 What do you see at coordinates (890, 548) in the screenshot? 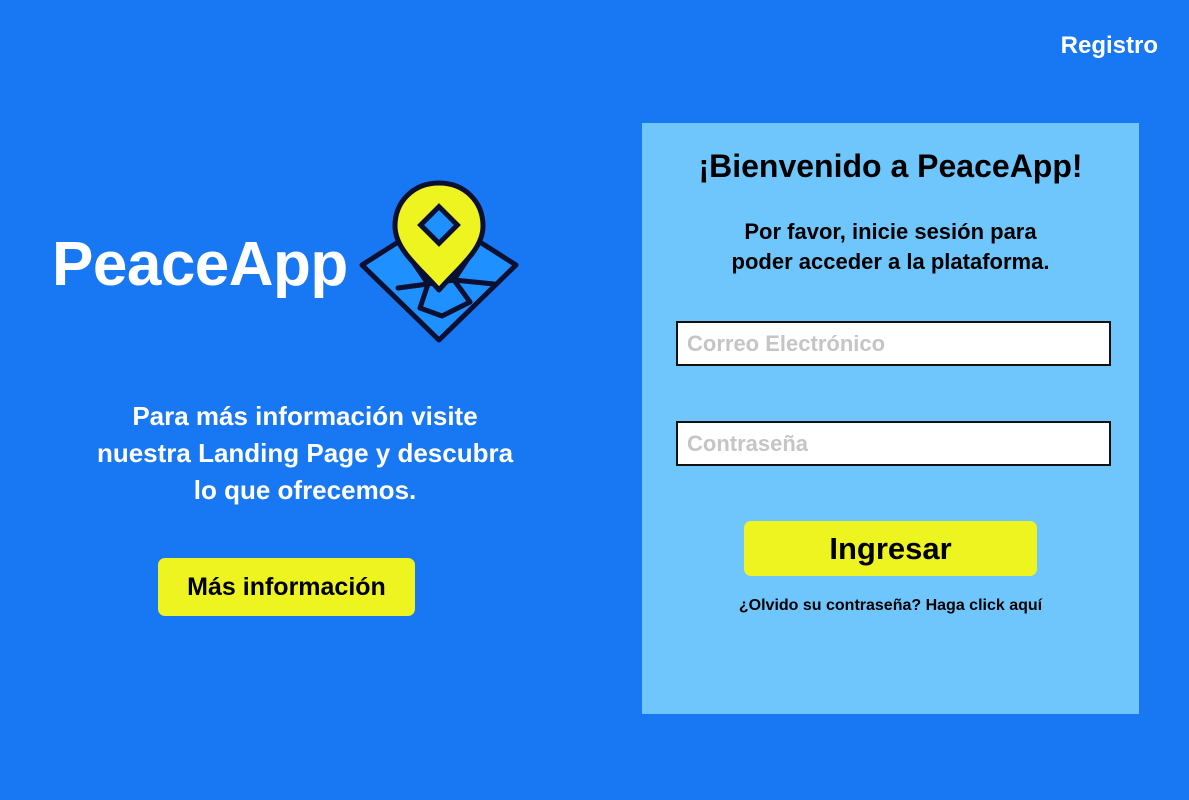
I see `login-button: Ingresar` at bounding box center [890, 548].